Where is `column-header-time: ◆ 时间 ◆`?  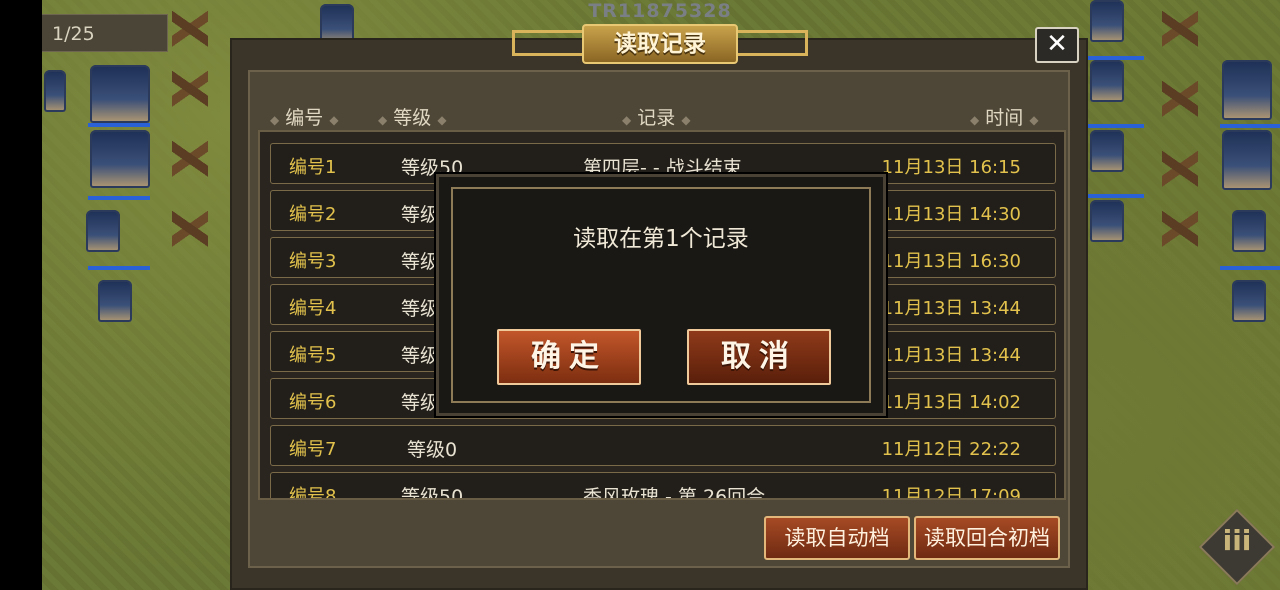
column-header-time: ◆ 时间 ◆ is located at coordinates (1004, 116).